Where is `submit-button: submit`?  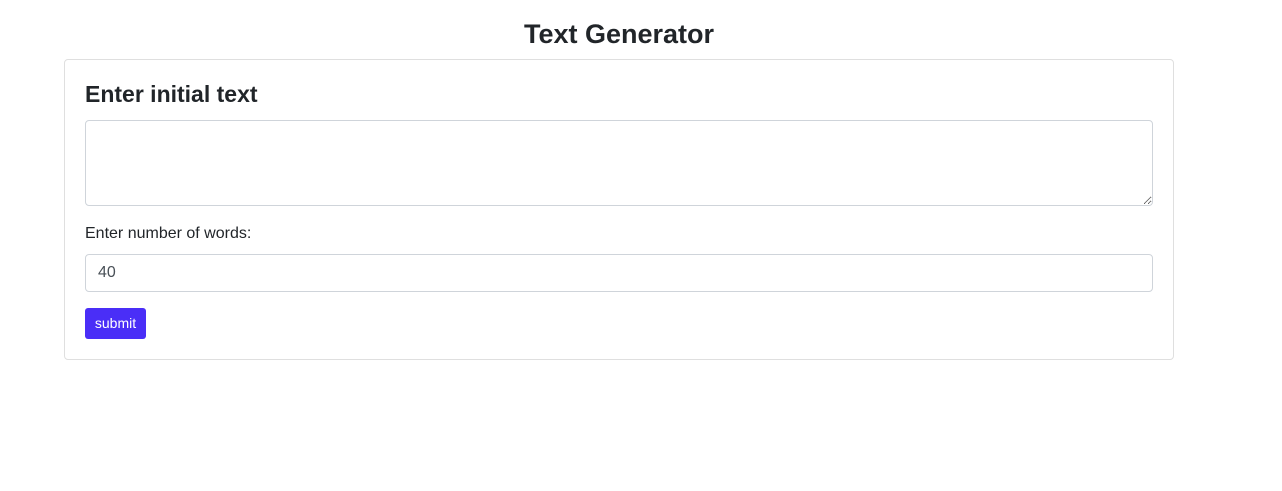
submit-button: submit is located at coordinates (115, 323).